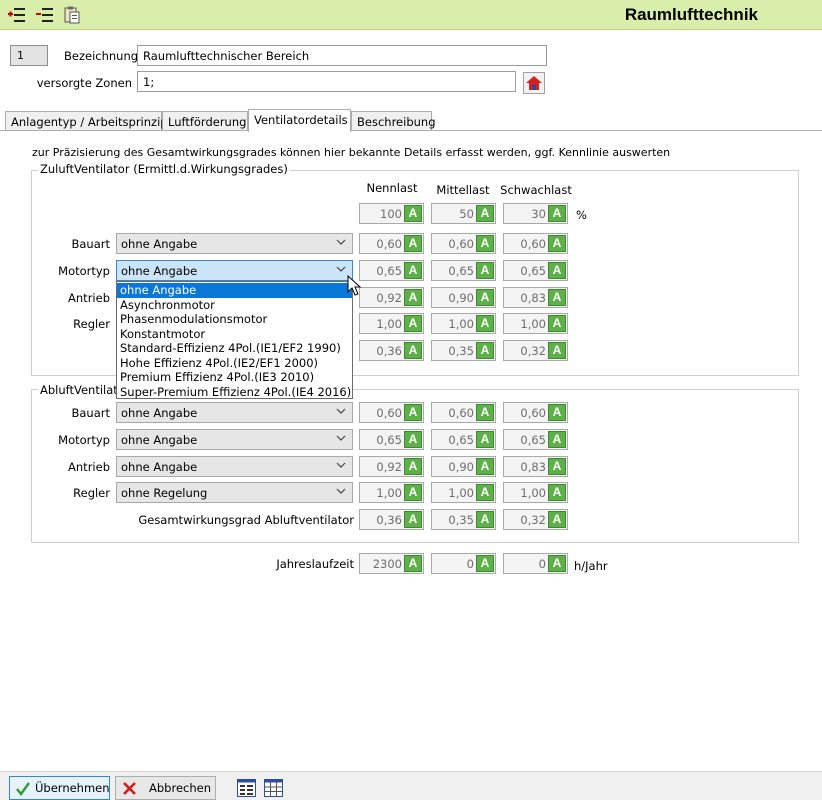 Image resolution: width=822 pixels, height=800 pixels. What do you see at coordinates (234, 492) in the screenshot?
I see `abluft-regler-select: ohne Regelung` at bounding box center [234, 492].